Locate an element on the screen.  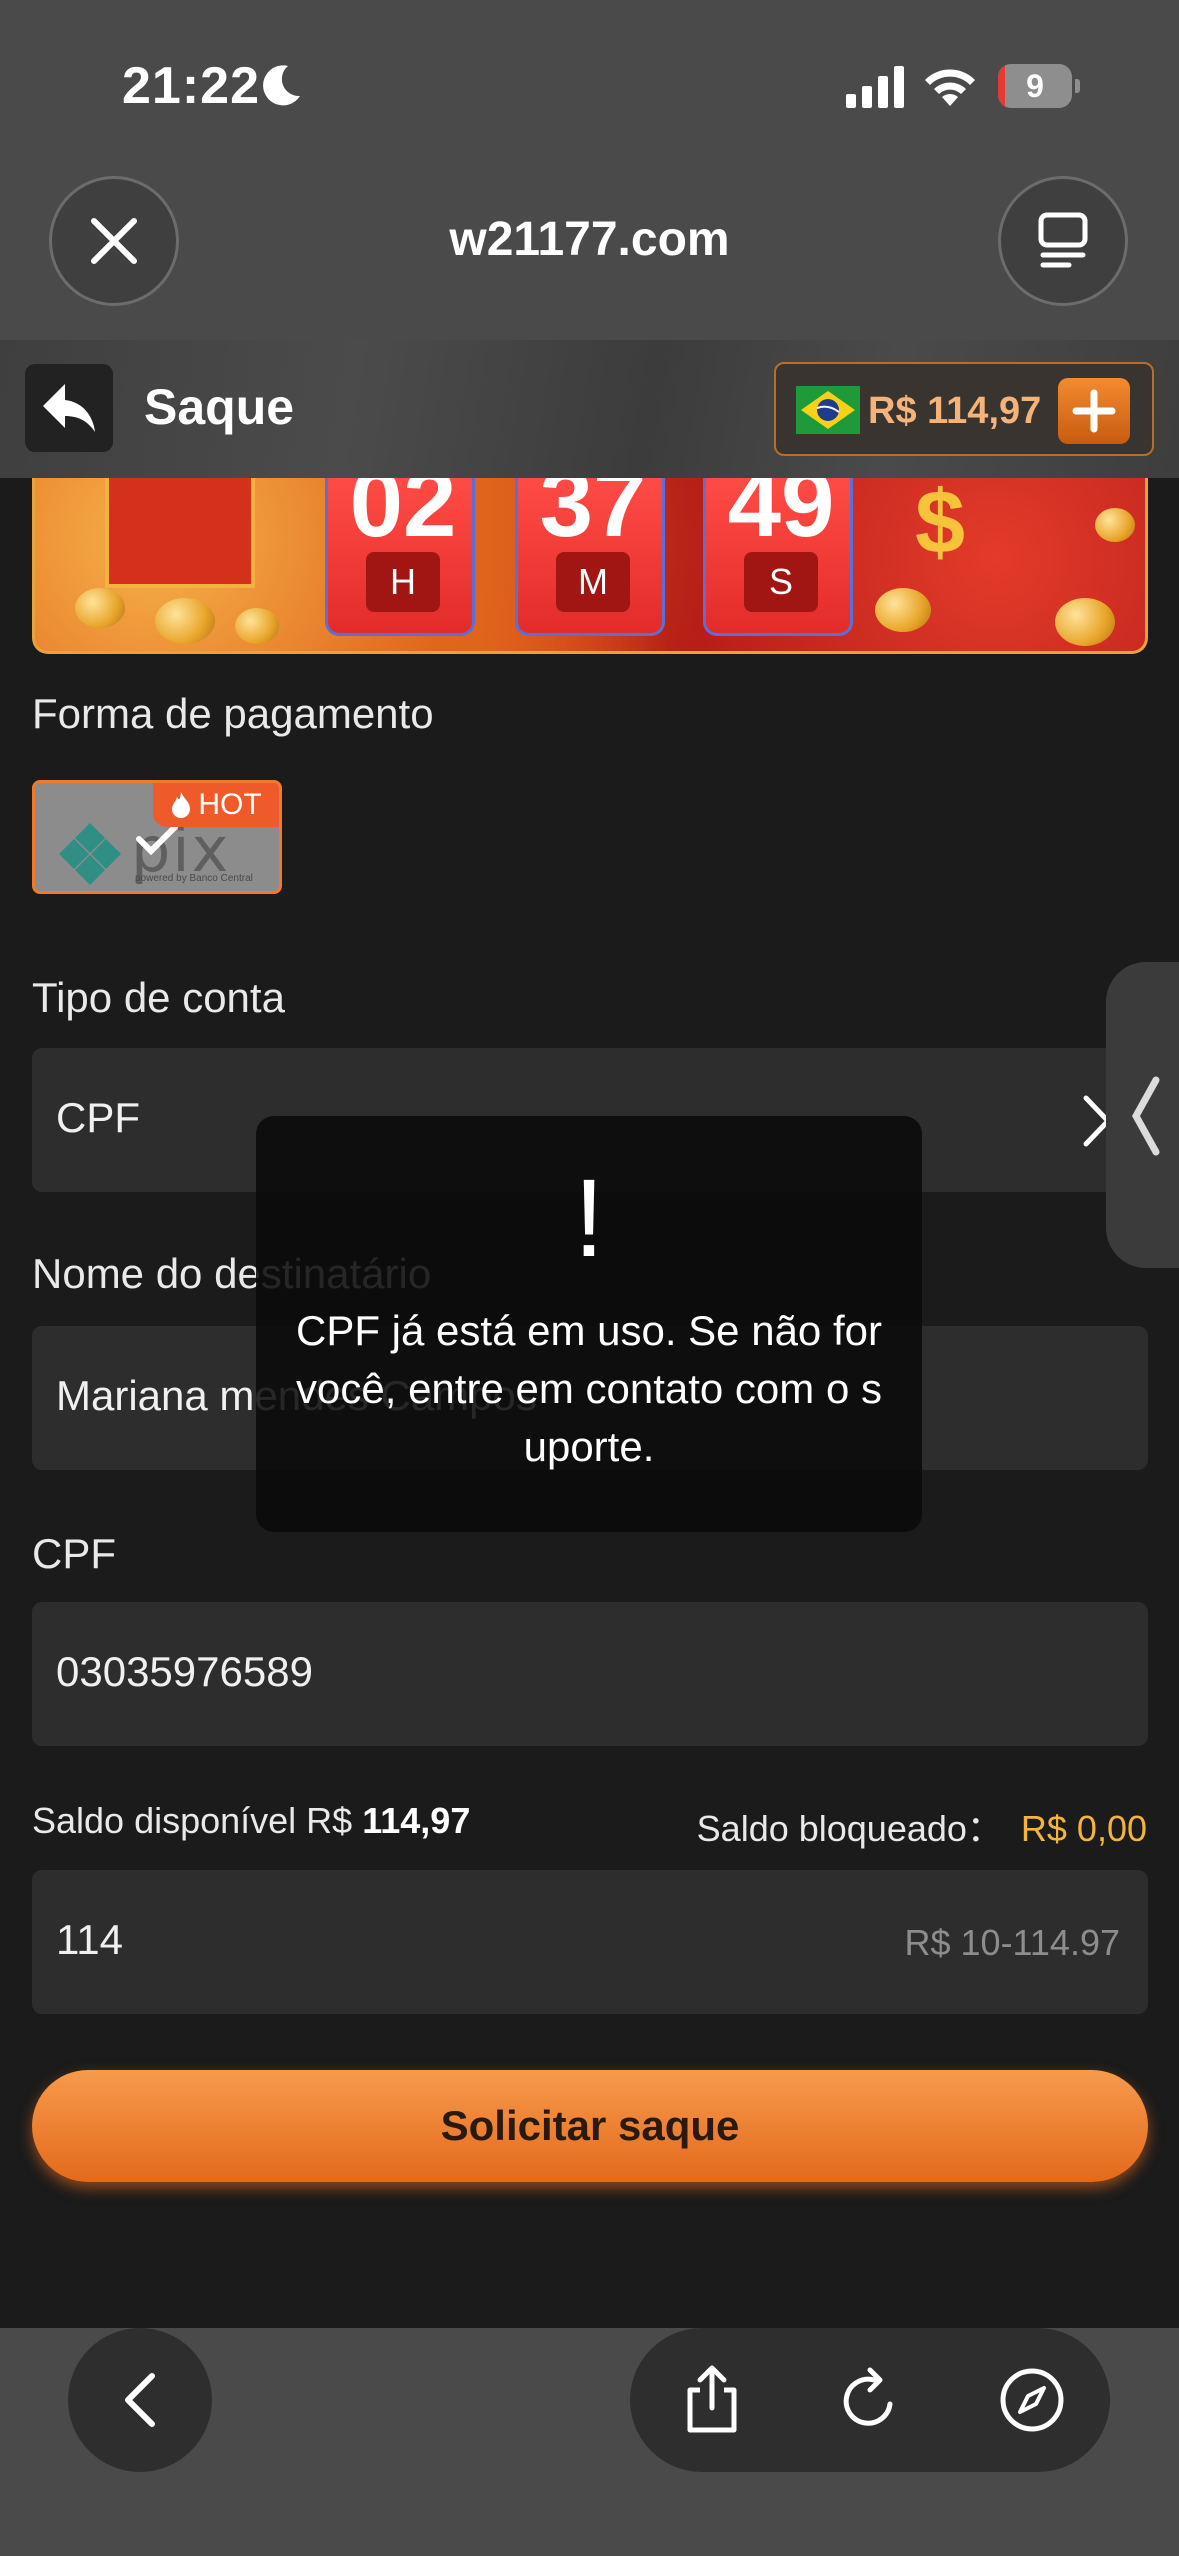
blocked-balance: Saldo bloqueado： R$ 0,00 is located at coordinates (922, 1826).